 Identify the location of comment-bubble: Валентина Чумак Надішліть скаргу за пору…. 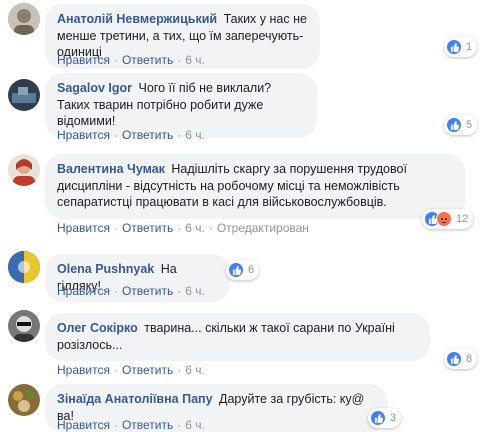
(255, 186).